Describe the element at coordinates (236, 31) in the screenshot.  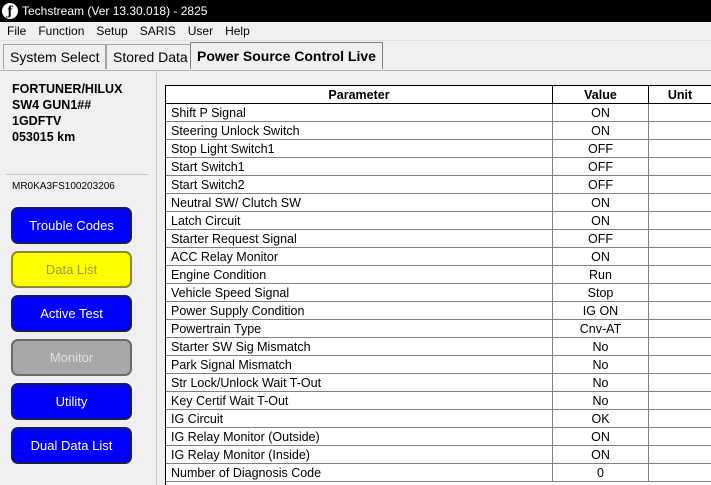
I see `menu-help: Help` at that location.